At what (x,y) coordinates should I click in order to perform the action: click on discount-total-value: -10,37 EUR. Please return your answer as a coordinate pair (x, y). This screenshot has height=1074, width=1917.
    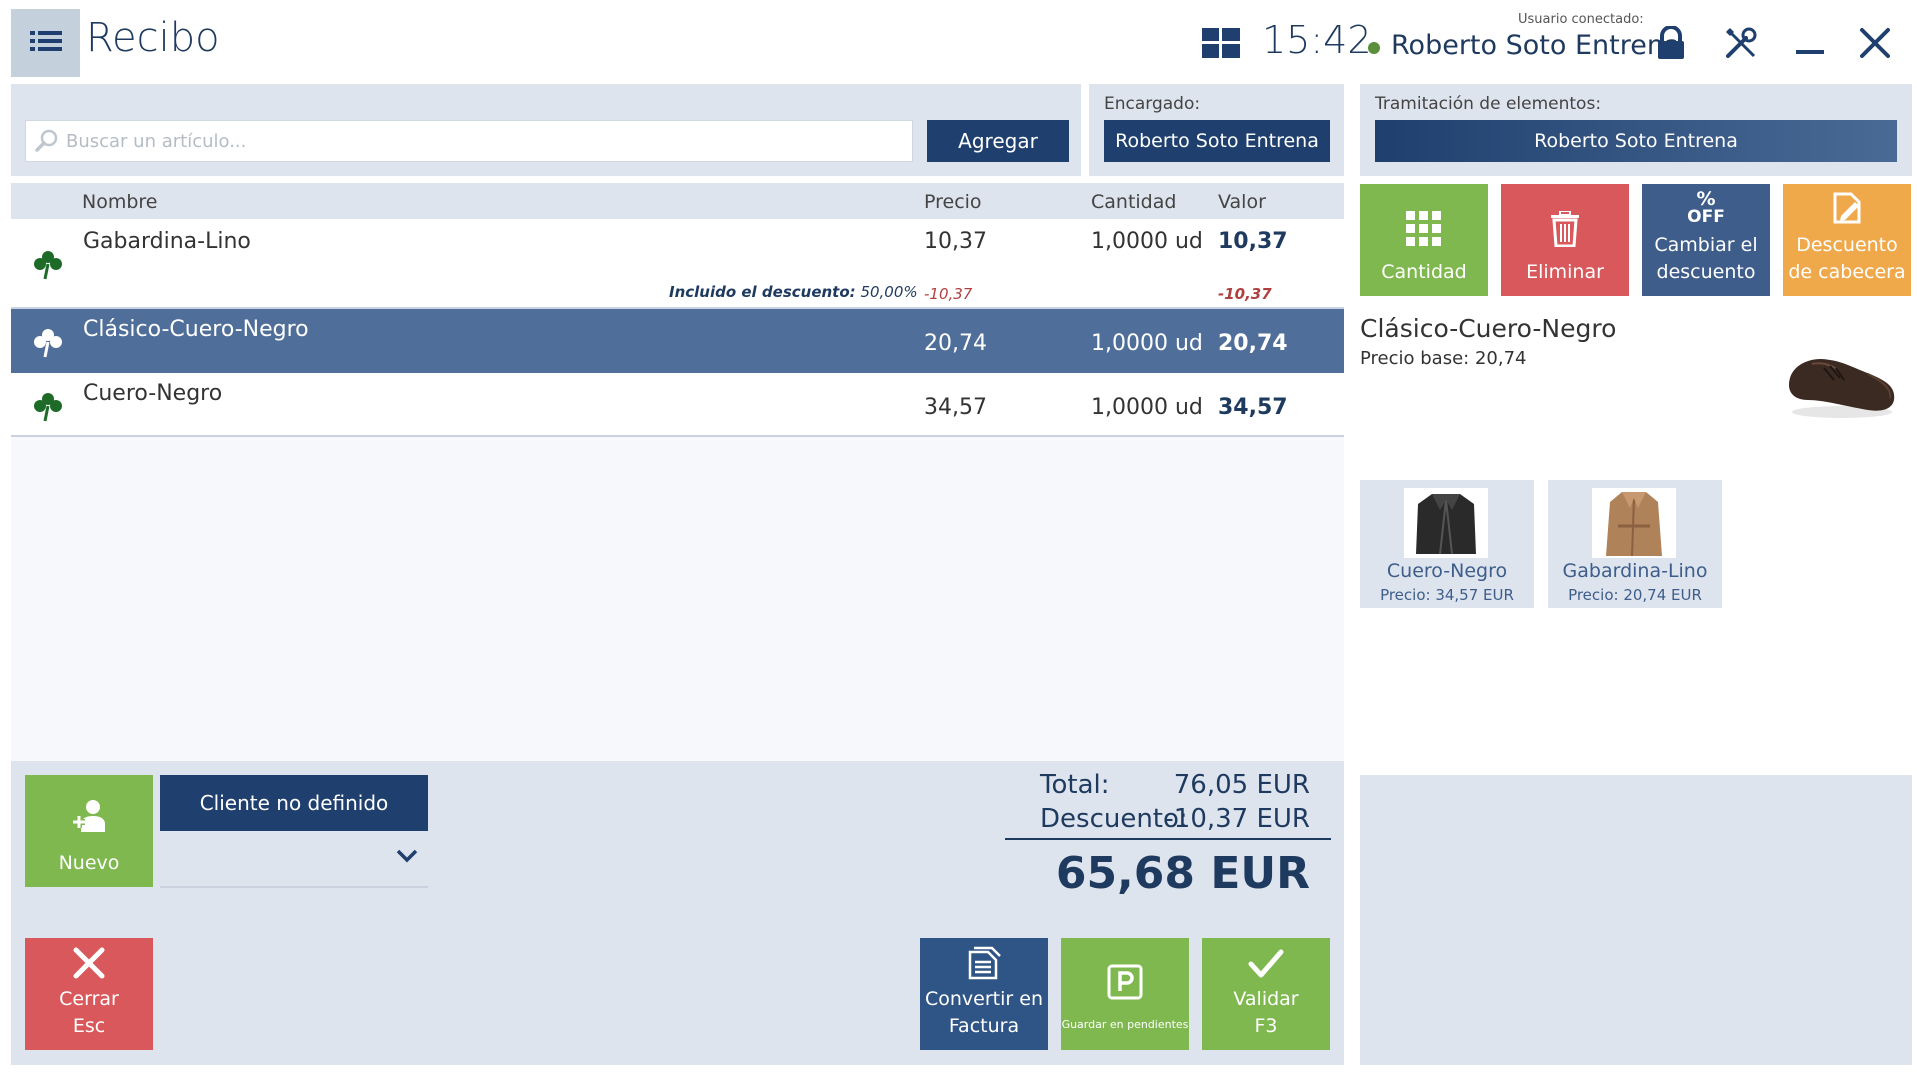
    Looking at the image, I should click on (1237, 819).